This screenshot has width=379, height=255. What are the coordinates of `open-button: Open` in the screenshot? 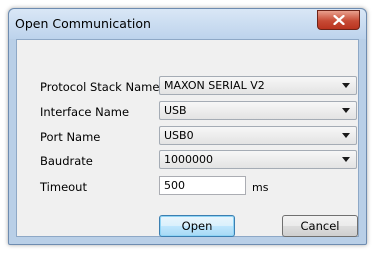 It's located at (197, 226).